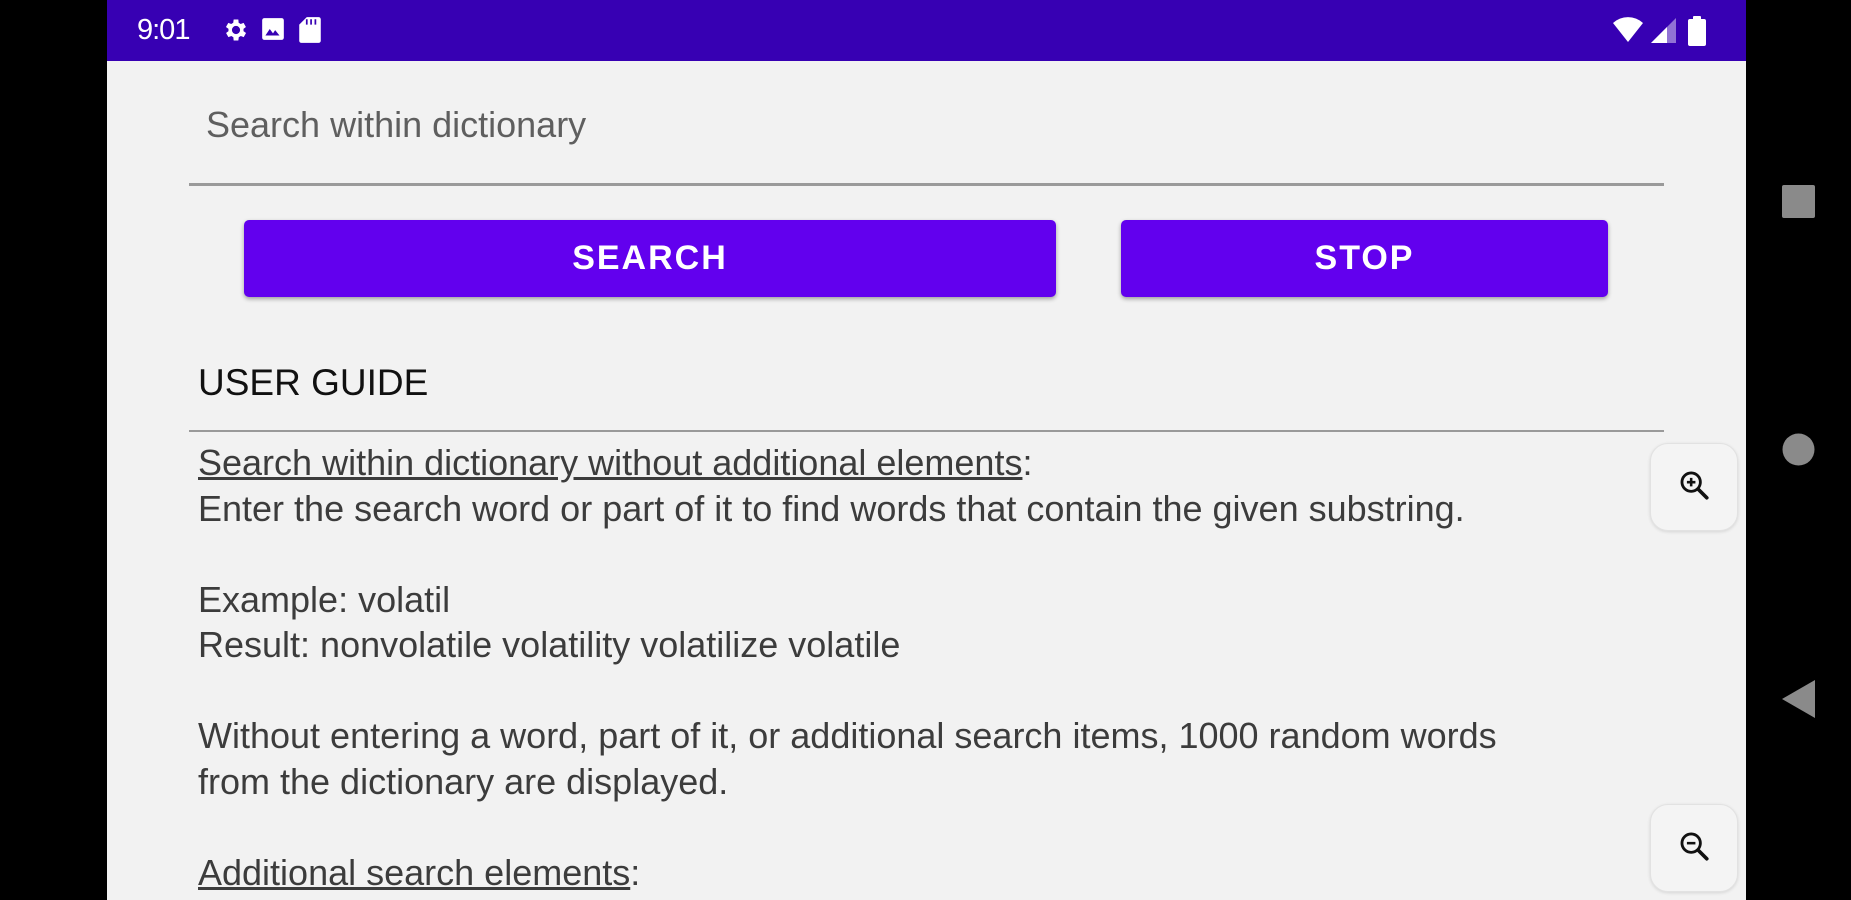 This screenshot has width=1851, height=900. I want to click on search-button: SEARCH, so click(650, 258).